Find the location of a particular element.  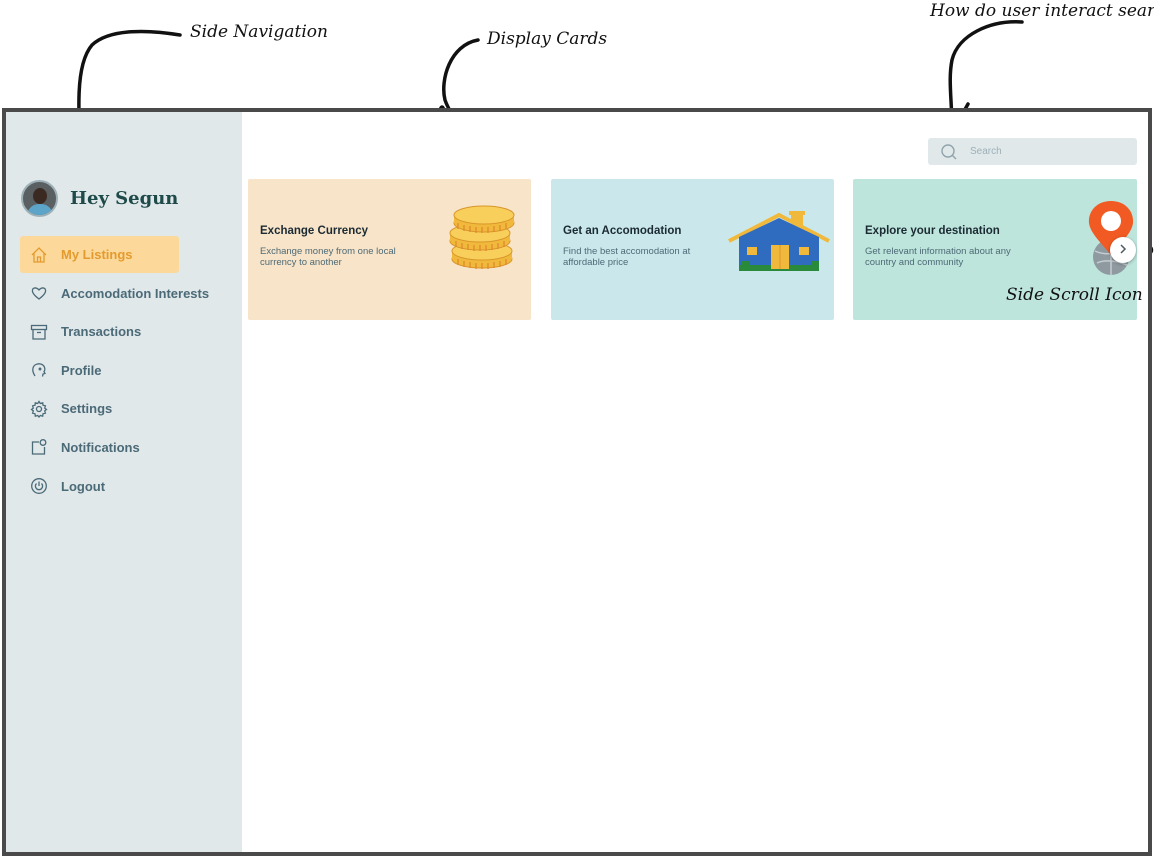

search-bar is located at coordinates (1032, 151).